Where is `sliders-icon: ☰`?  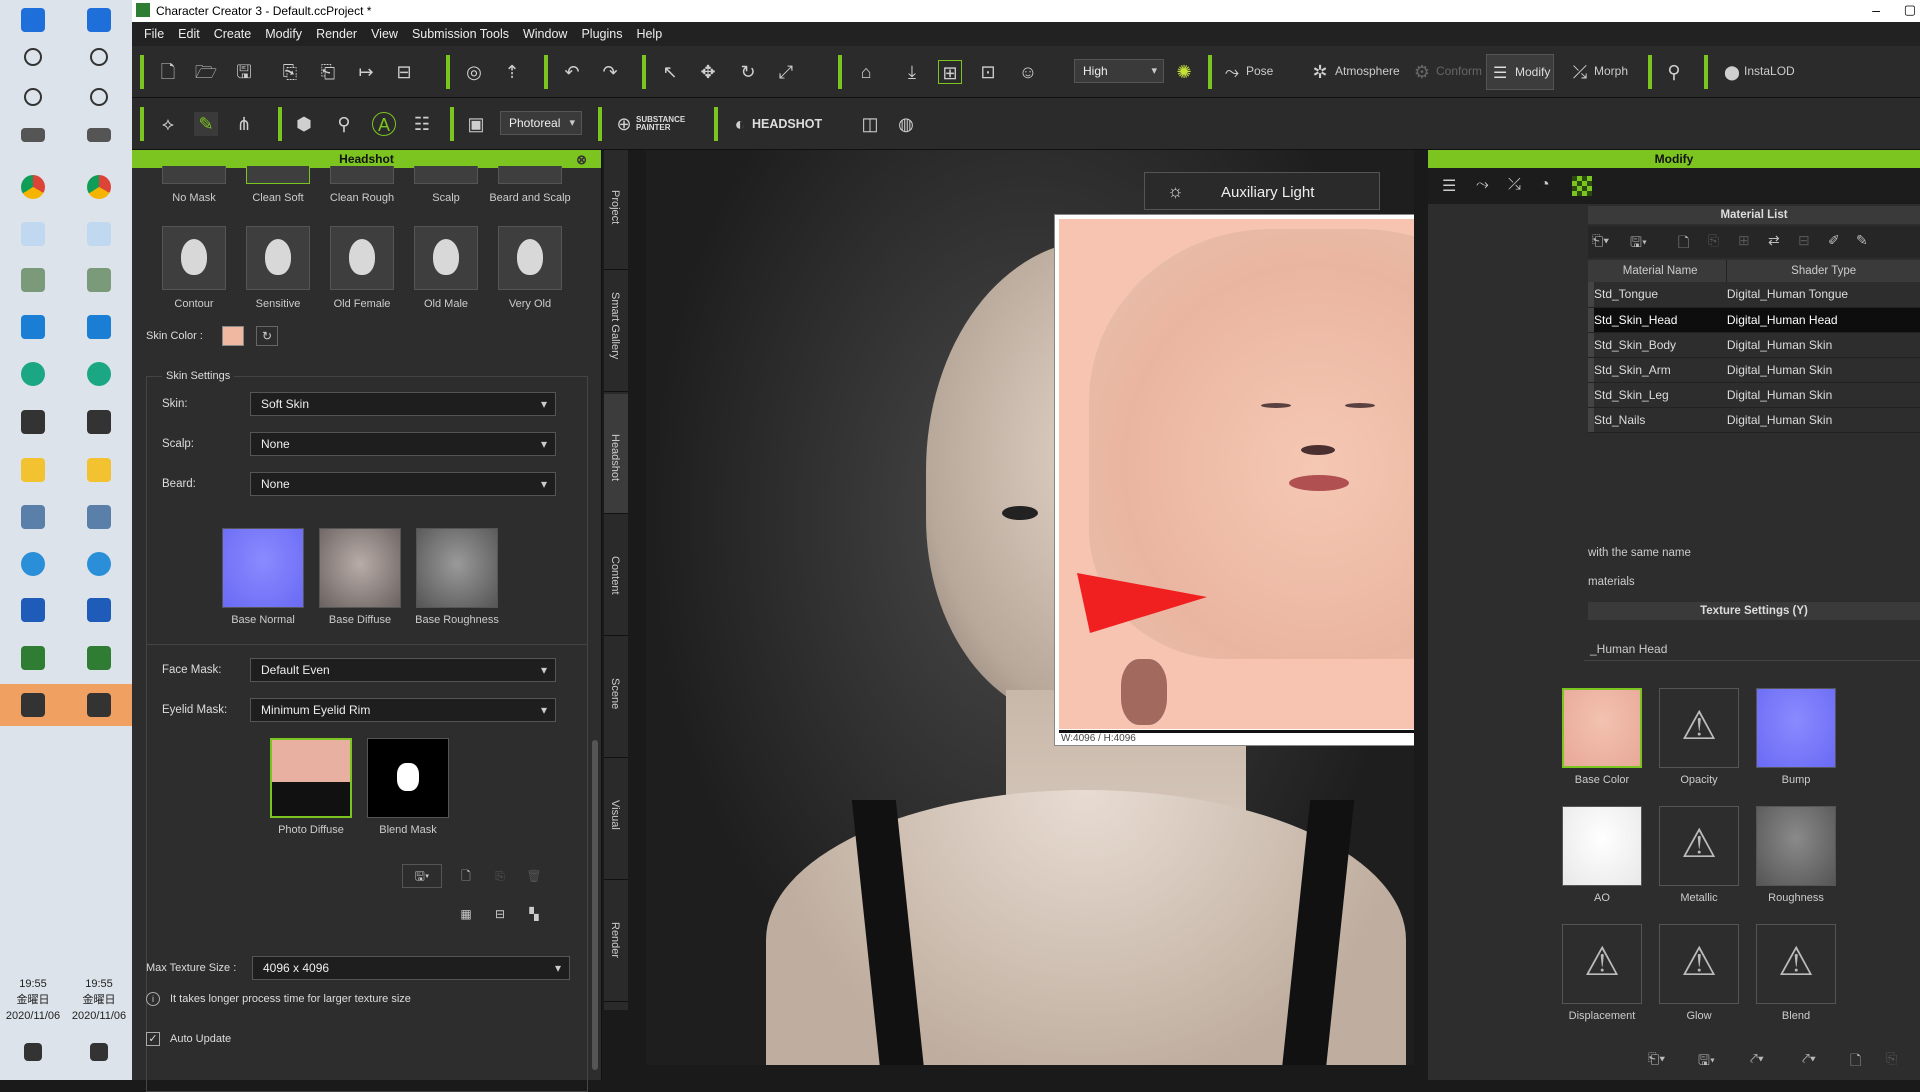 sliders-icon: ☰ is located at coordinates (1449, 186).